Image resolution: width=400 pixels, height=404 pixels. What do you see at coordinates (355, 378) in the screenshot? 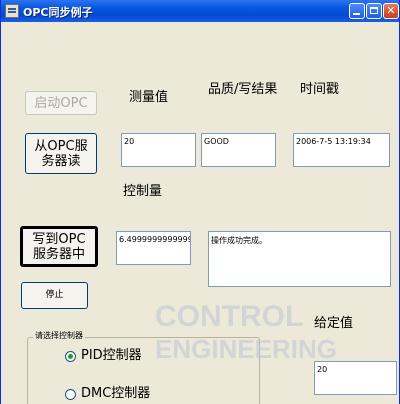
I see `set-value-field: 20` at bounding box center [355, 378].